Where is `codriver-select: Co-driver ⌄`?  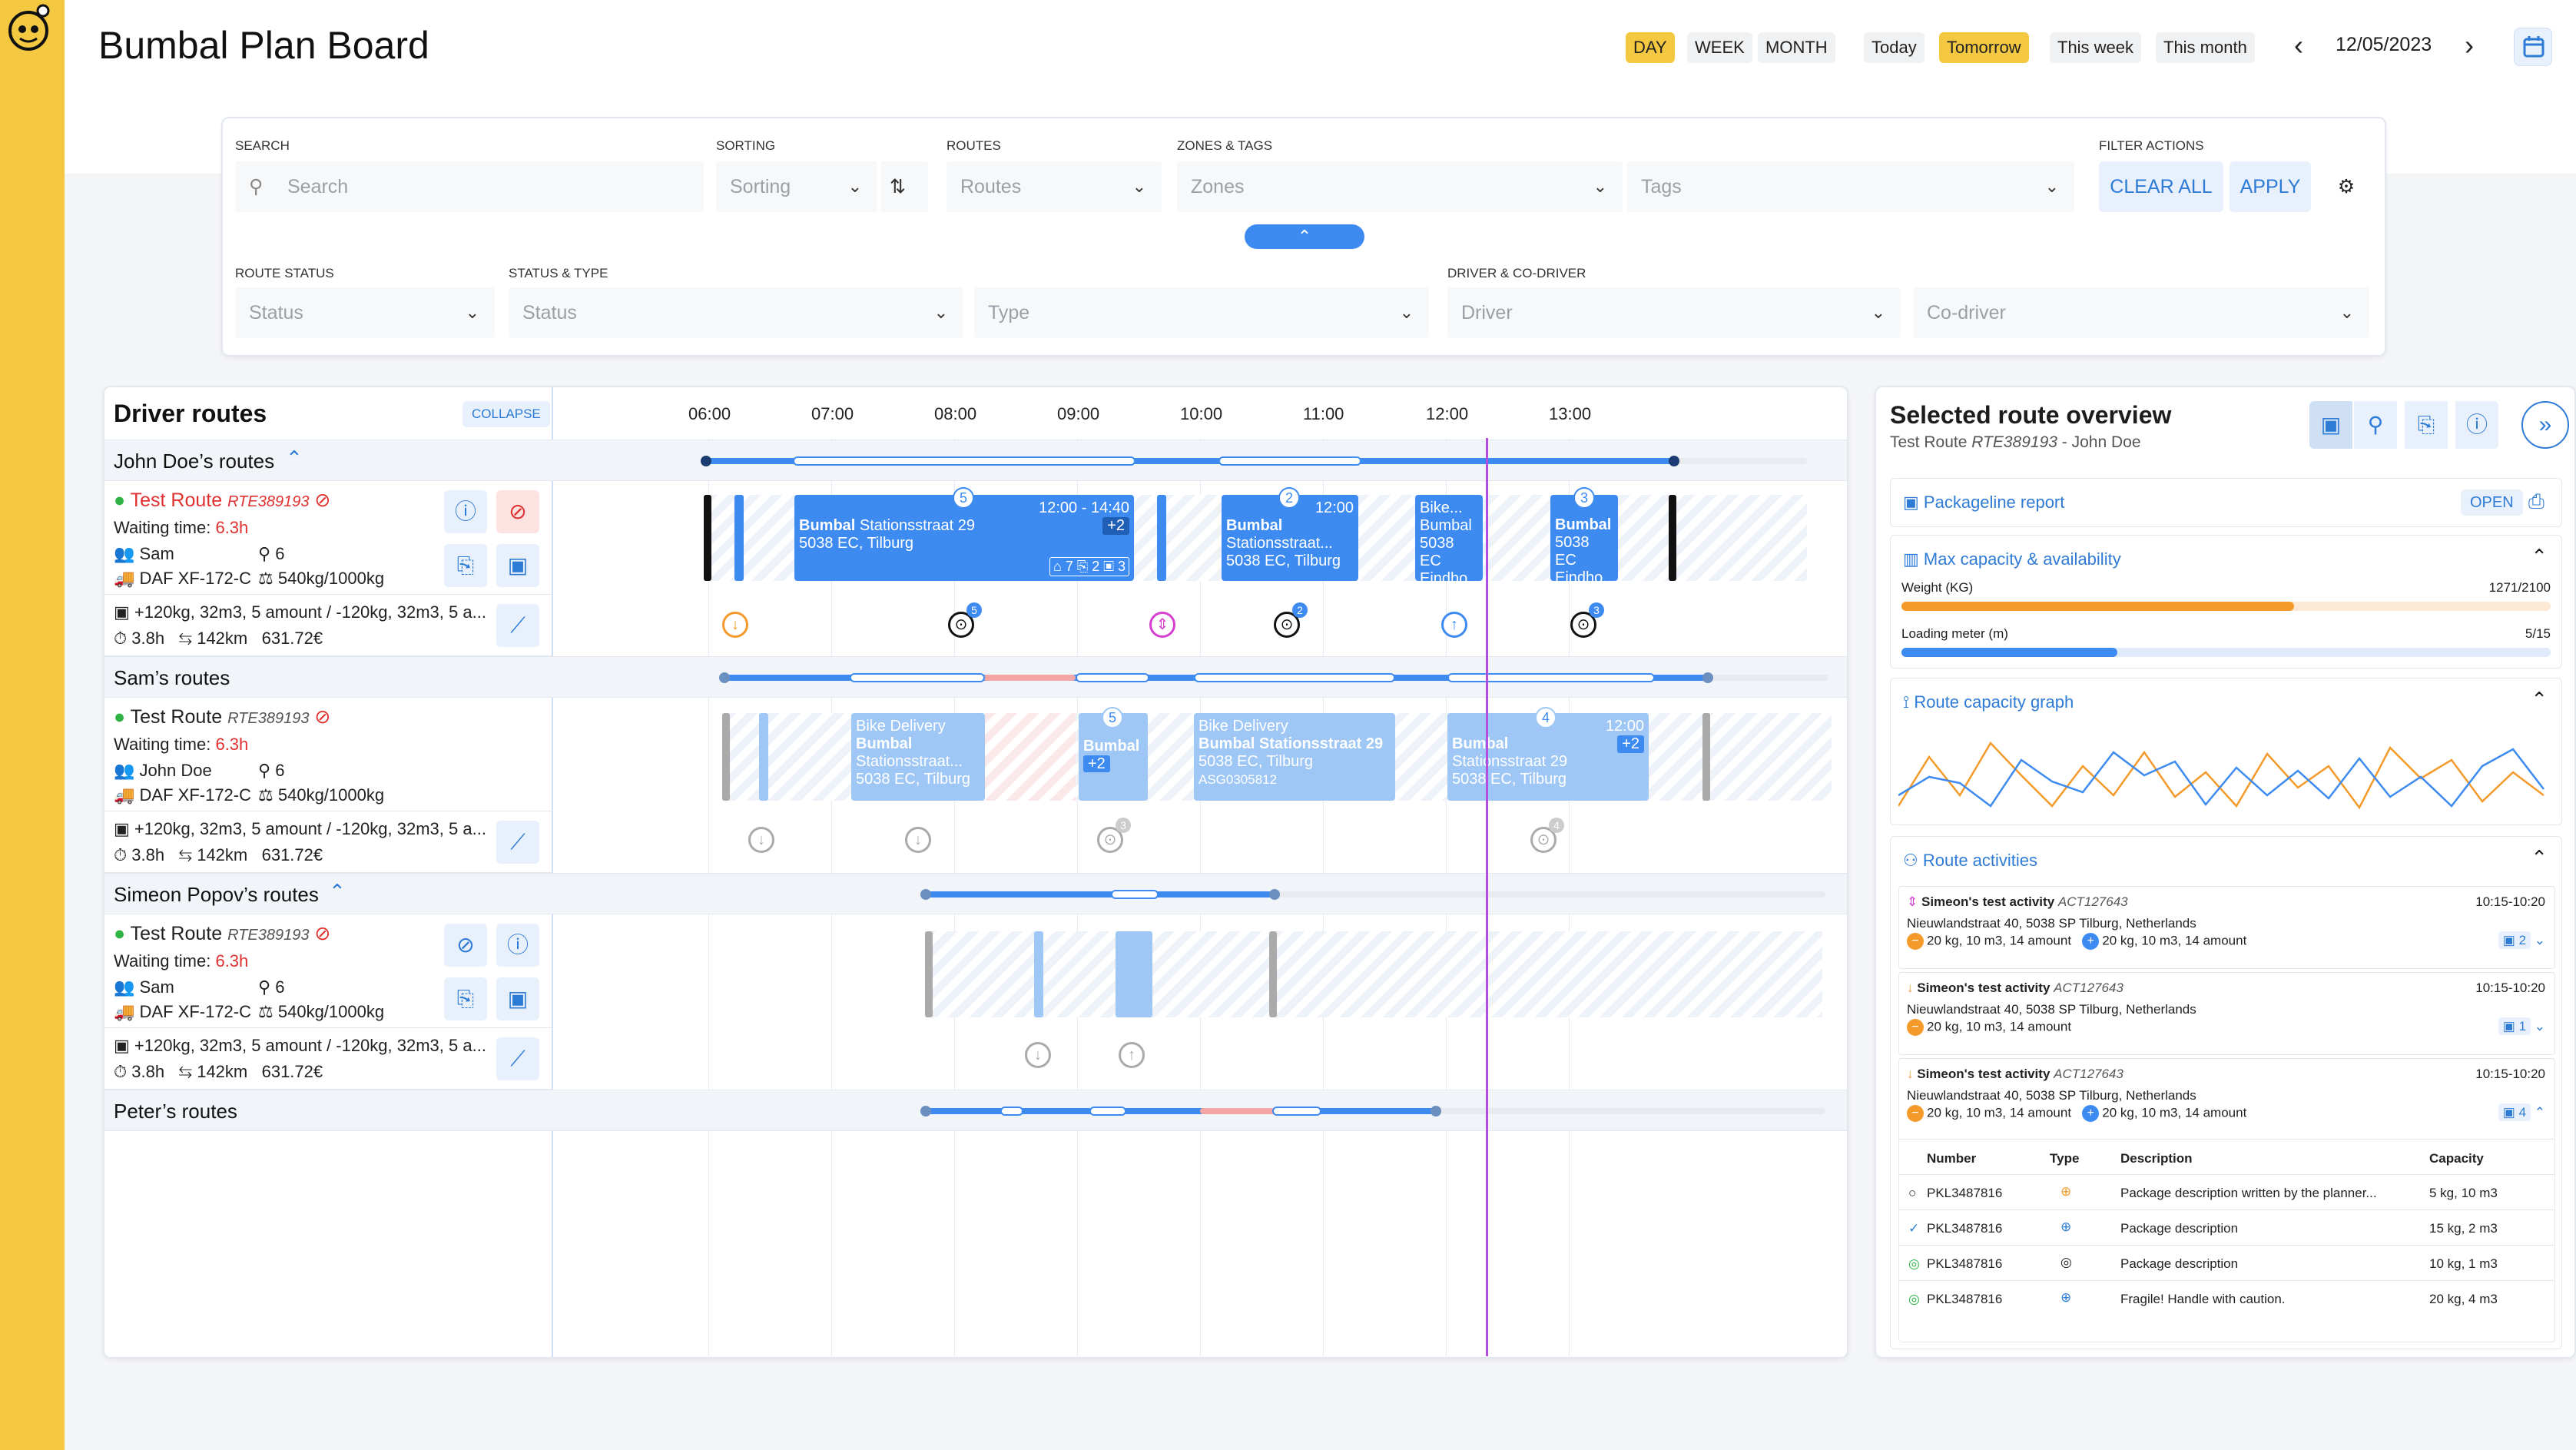
codriver-select: Co-driver ⌄ is located at coordinates (2141, 312).